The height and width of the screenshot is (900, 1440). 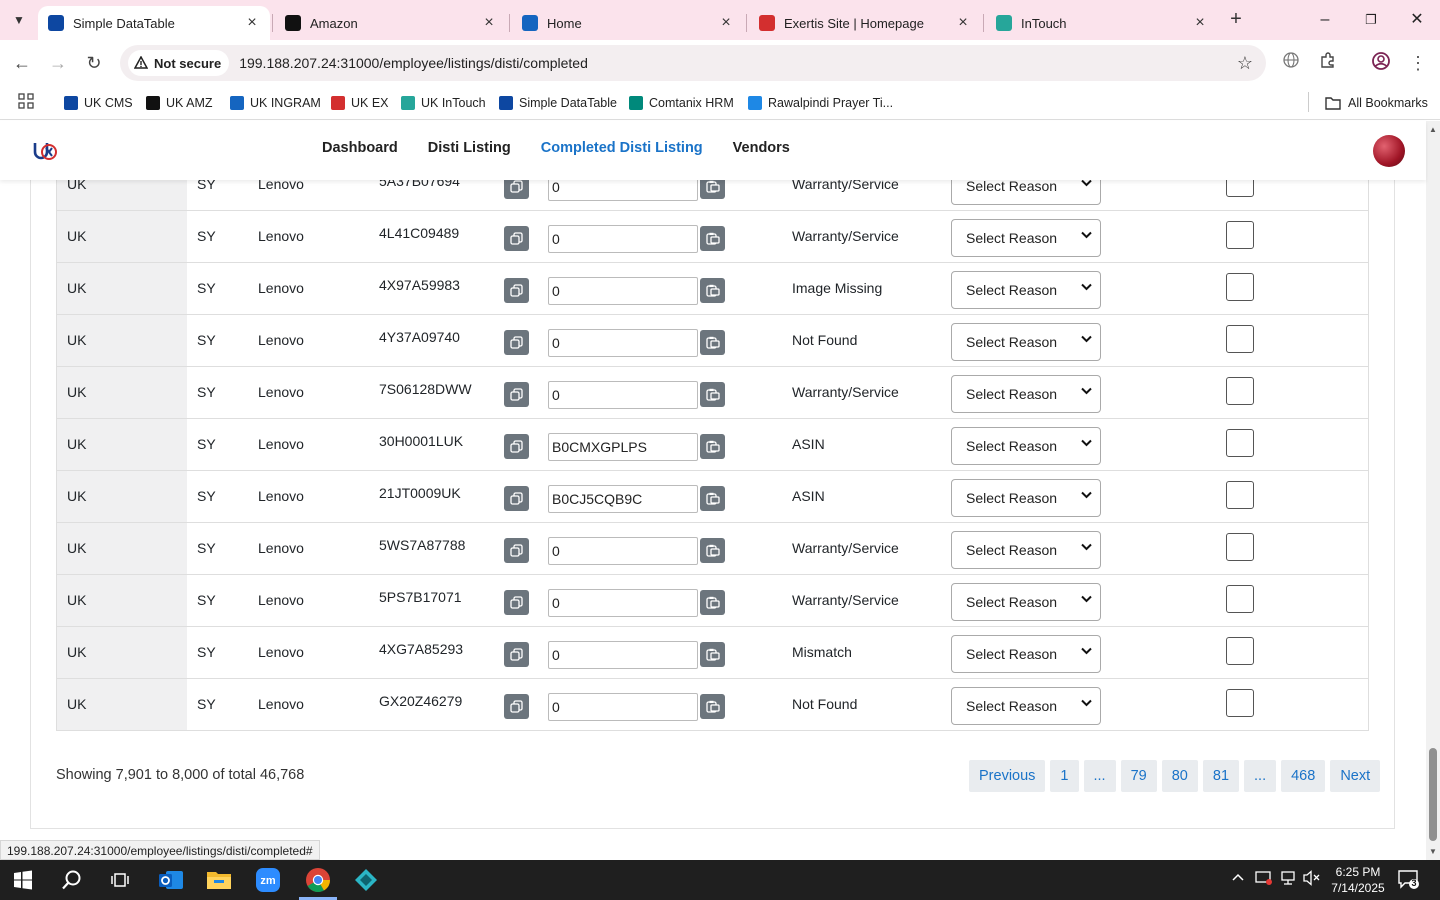 I want to click on close-window-icon: ✕, so click(x=1417, y=20).